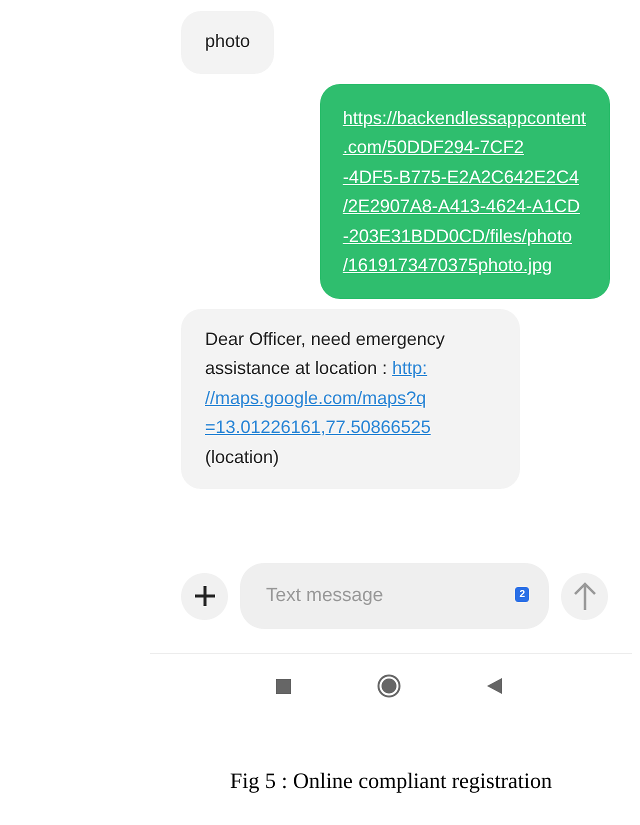 This screenshot has height=825, width=640. Describe the element at coordinates (227, 41) in the screenshot. I see `message-text: photo` at that location.